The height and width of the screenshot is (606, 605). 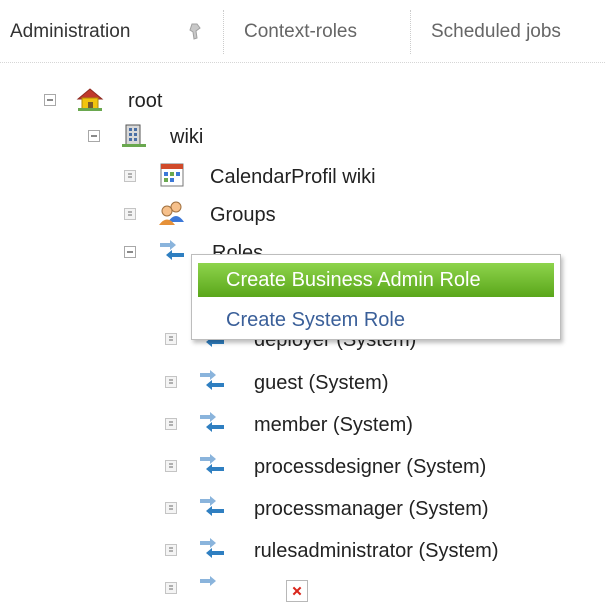 I want to click on create-system-role-menu-item: Create System Role, so click(x=376, y=320).